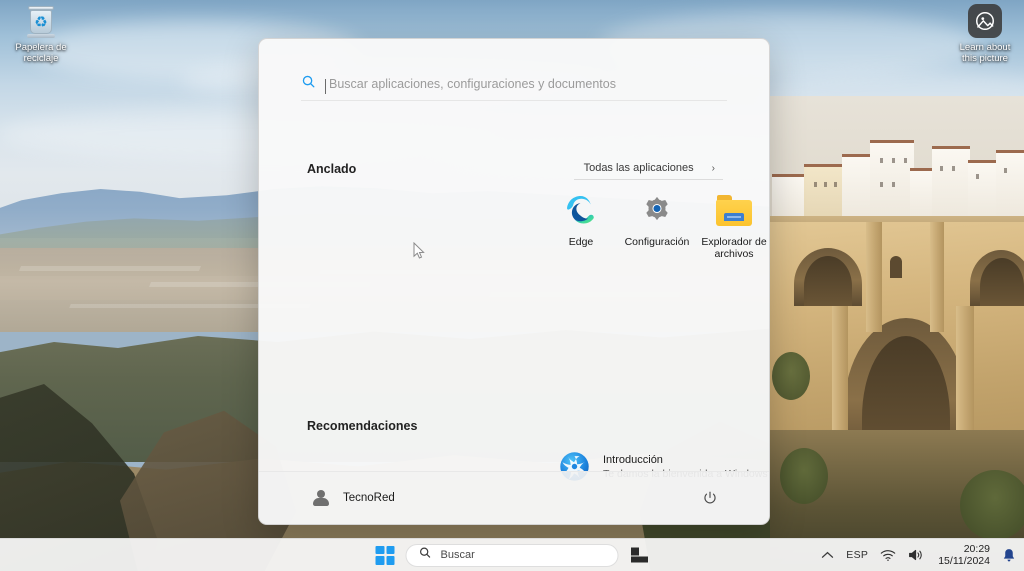  Describe the element at coordinates (581, 210) in the screenshot. I see `edge-icon` at that location.